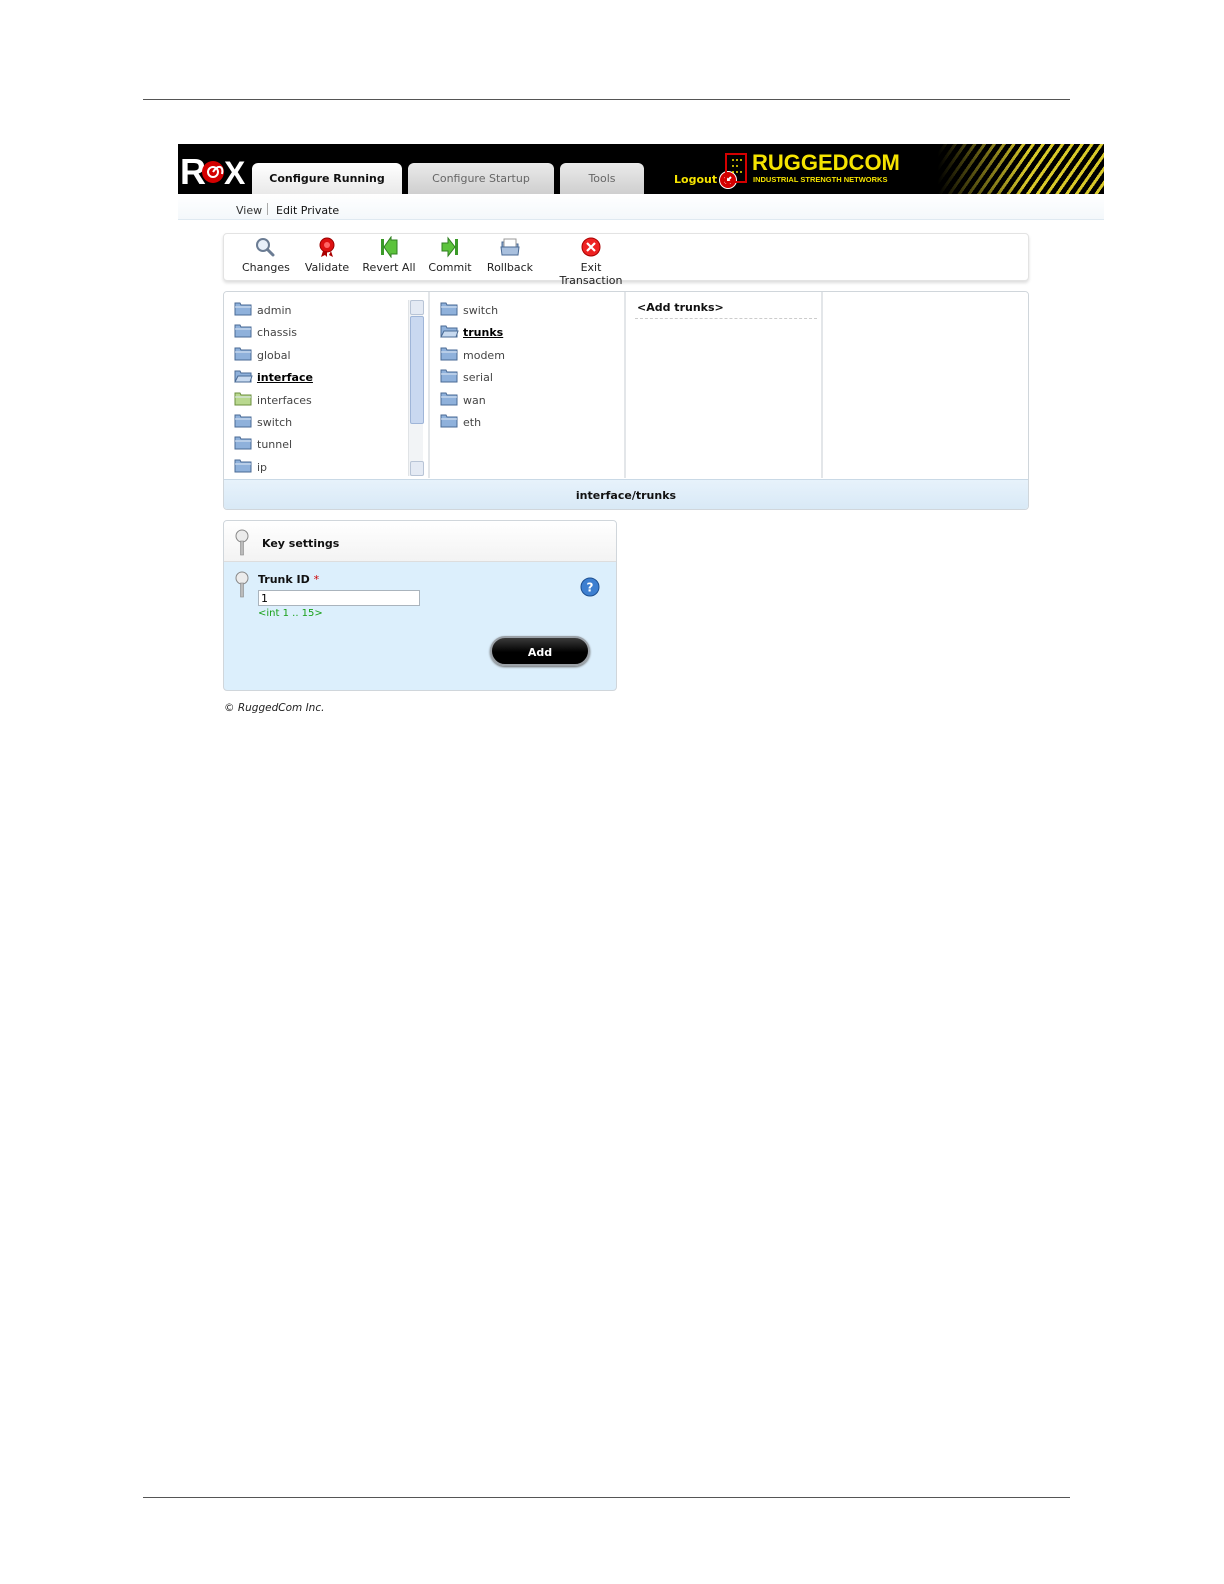  Describe the element at coordinates (483, 333) in the screenshot. I see `tree-item-label: trunks` at that location.